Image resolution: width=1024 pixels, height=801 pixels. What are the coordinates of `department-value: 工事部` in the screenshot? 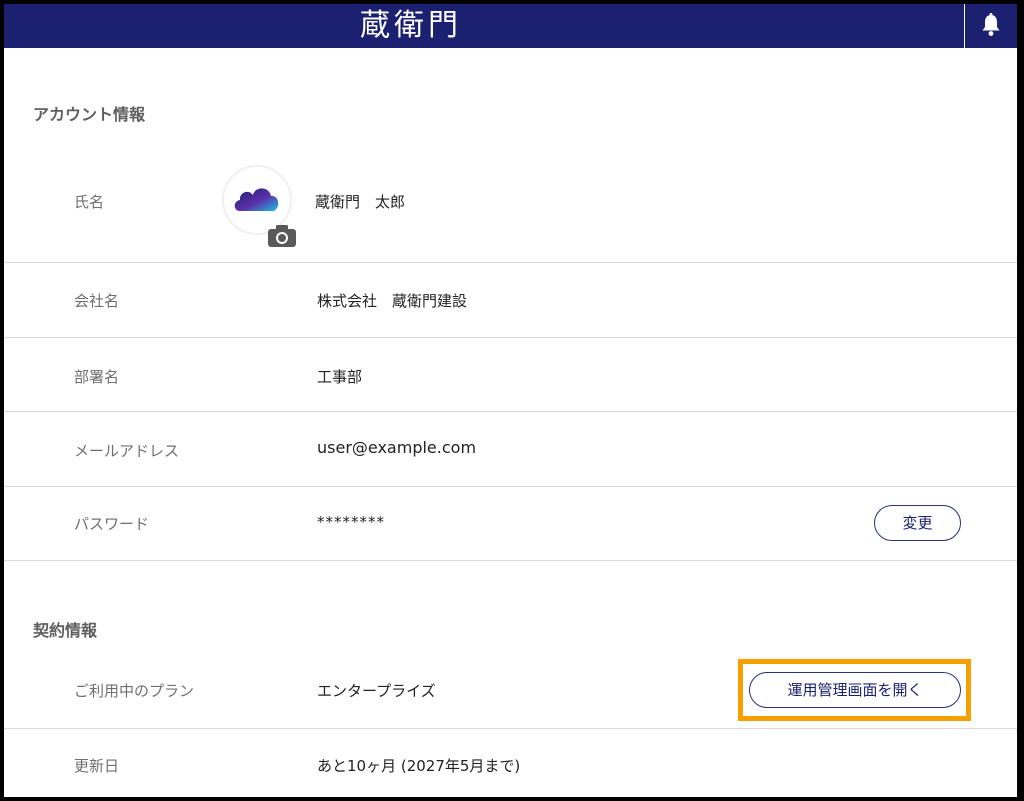 It's located at (340, 377).